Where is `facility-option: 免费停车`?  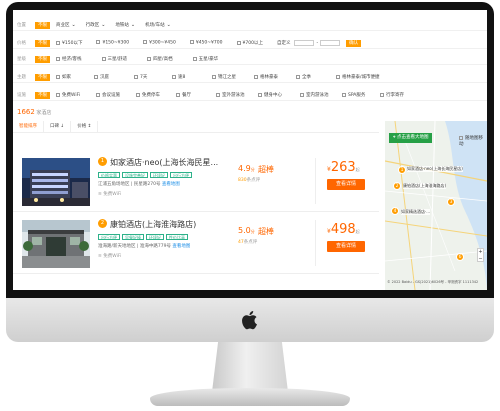
facility-option: 免费停车 is located at coordinates (156, 95).